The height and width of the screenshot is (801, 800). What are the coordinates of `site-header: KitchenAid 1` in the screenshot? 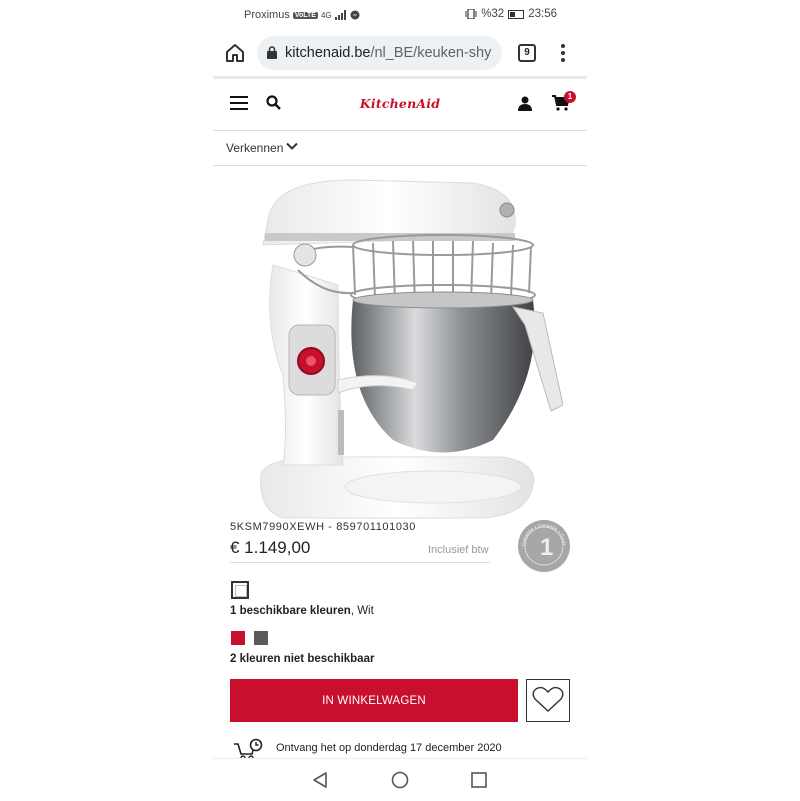 It's located at (400, 105).